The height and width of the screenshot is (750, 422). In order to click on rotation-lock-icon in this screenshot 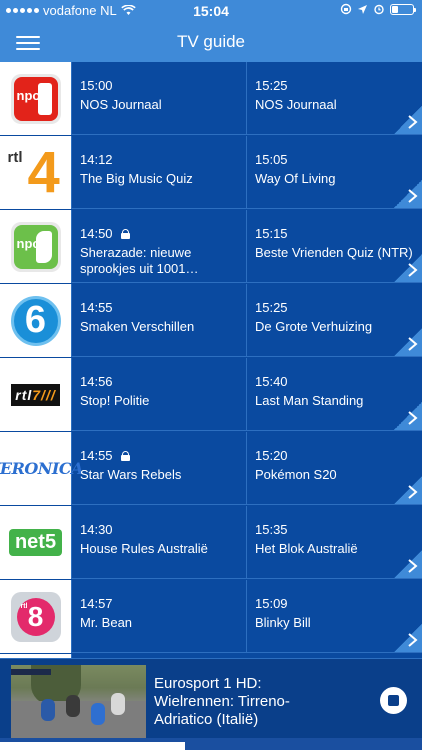, I will do `click(346, 9)`.